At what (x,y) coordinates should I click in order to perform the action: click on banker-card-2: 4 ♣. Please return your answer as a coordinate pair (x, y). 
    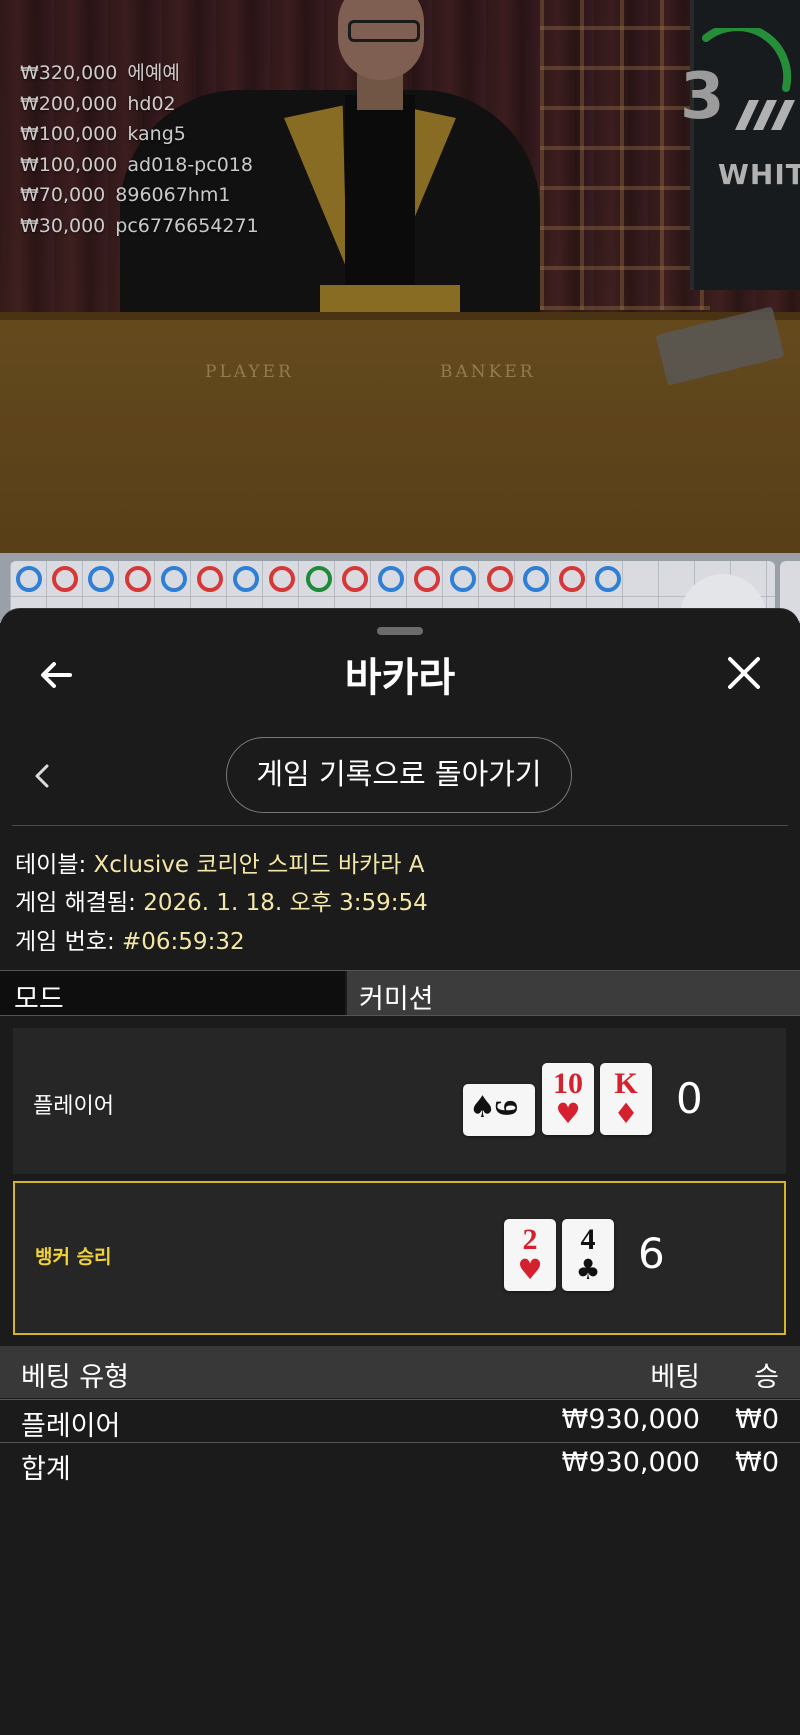
    Looking at the image, I should click on (588, 1255).